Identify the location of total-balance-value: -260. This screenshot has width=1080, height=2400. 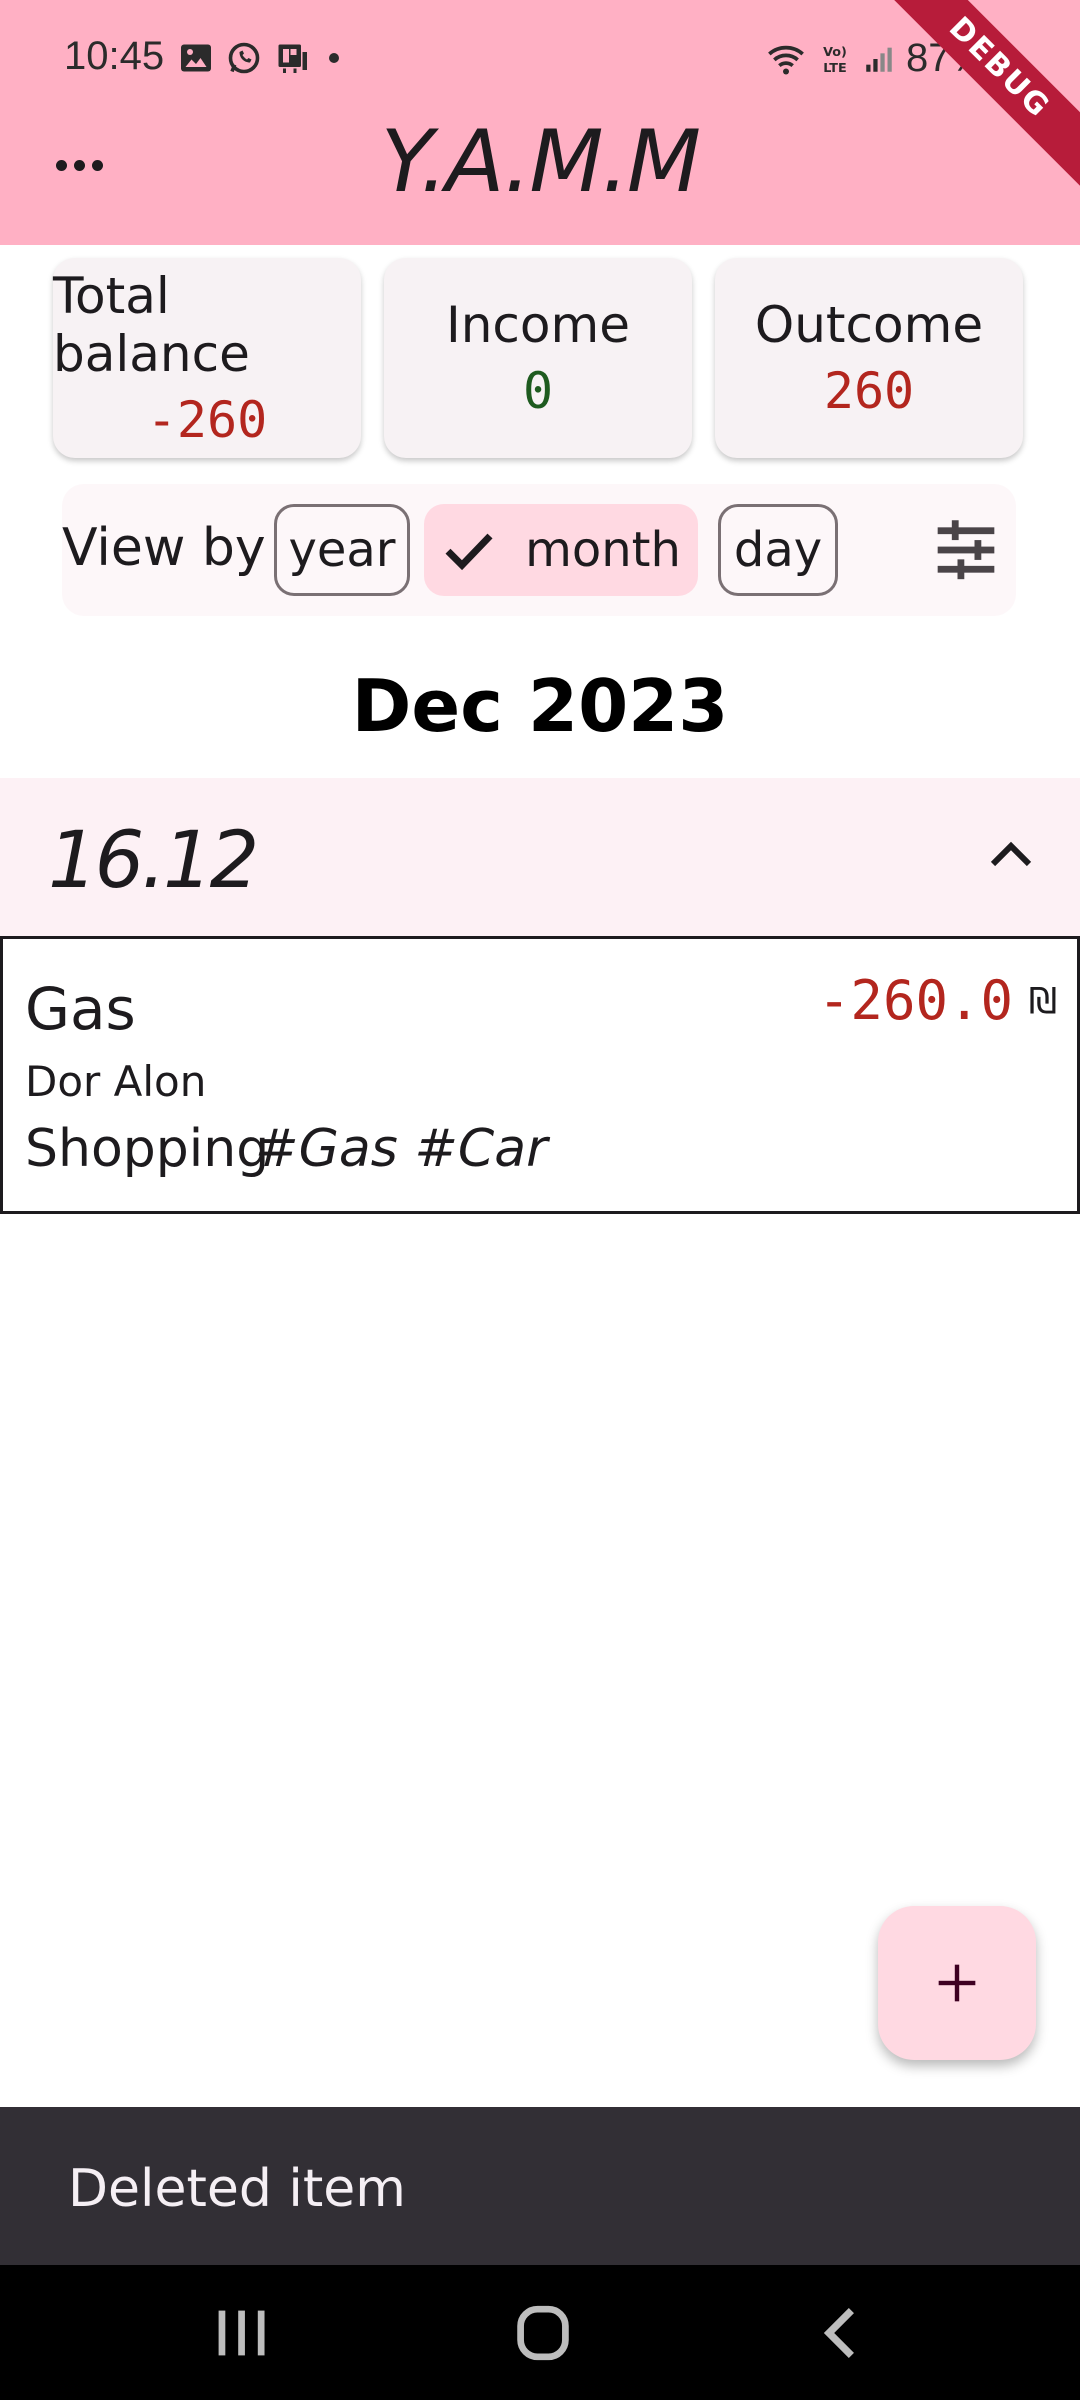
(207, 420).